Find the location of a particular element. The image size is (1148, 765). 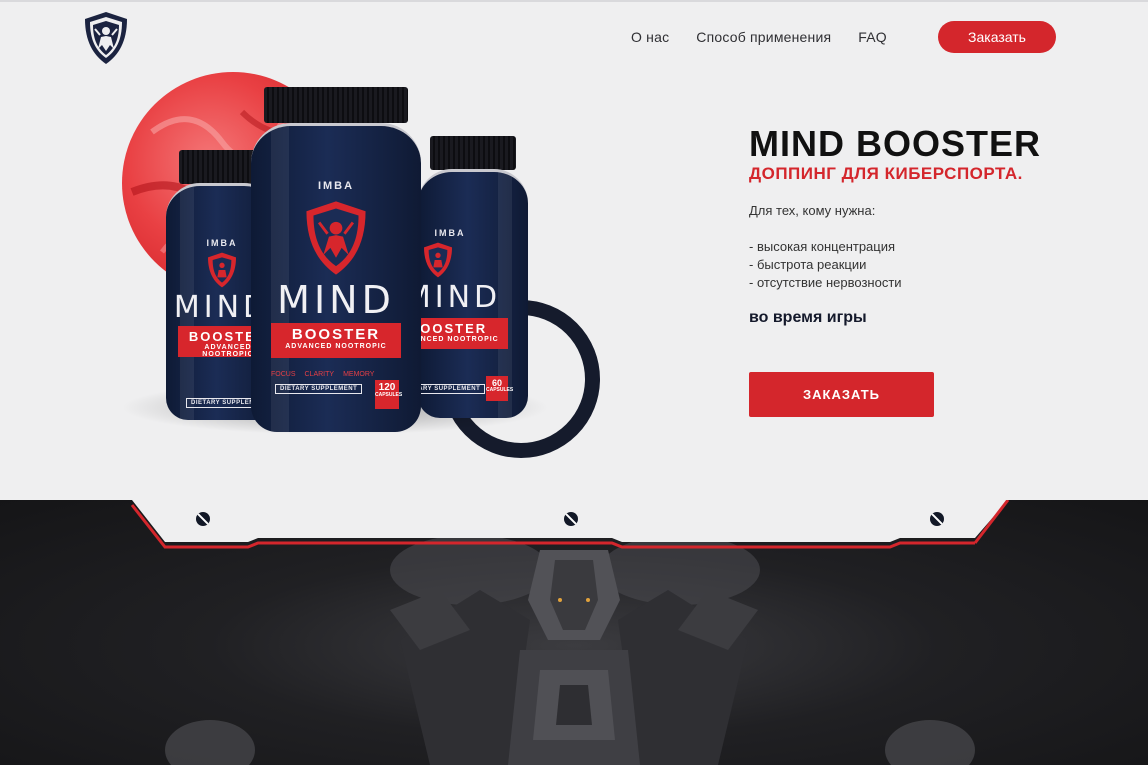

section-frame is located at coordinates (574, 524).